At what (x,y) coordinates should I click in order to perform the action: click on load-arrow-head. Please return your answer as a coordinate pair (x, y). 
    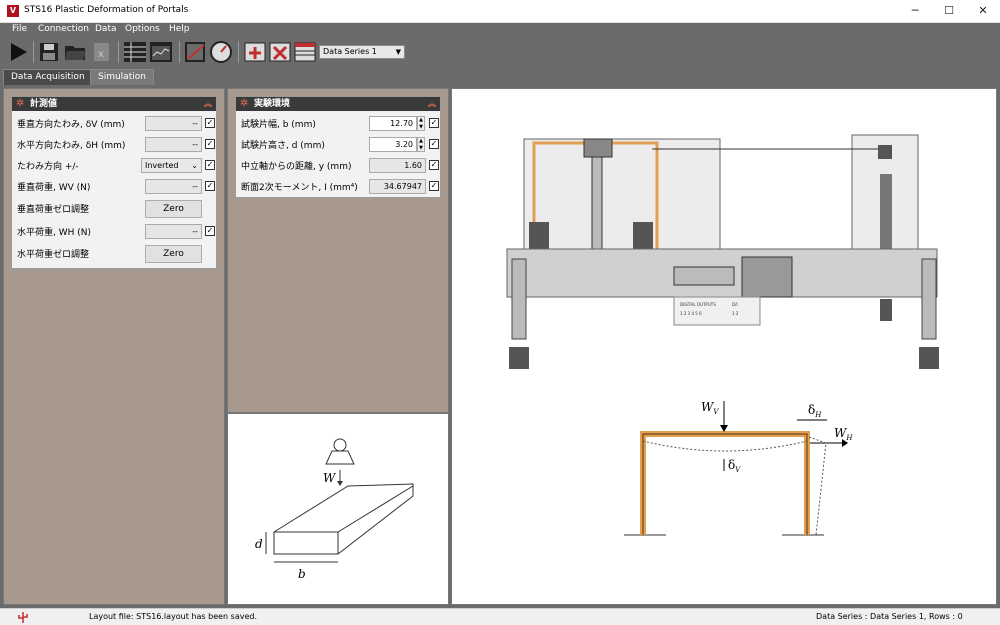
    Looking at the image, I should click on (340, 483).